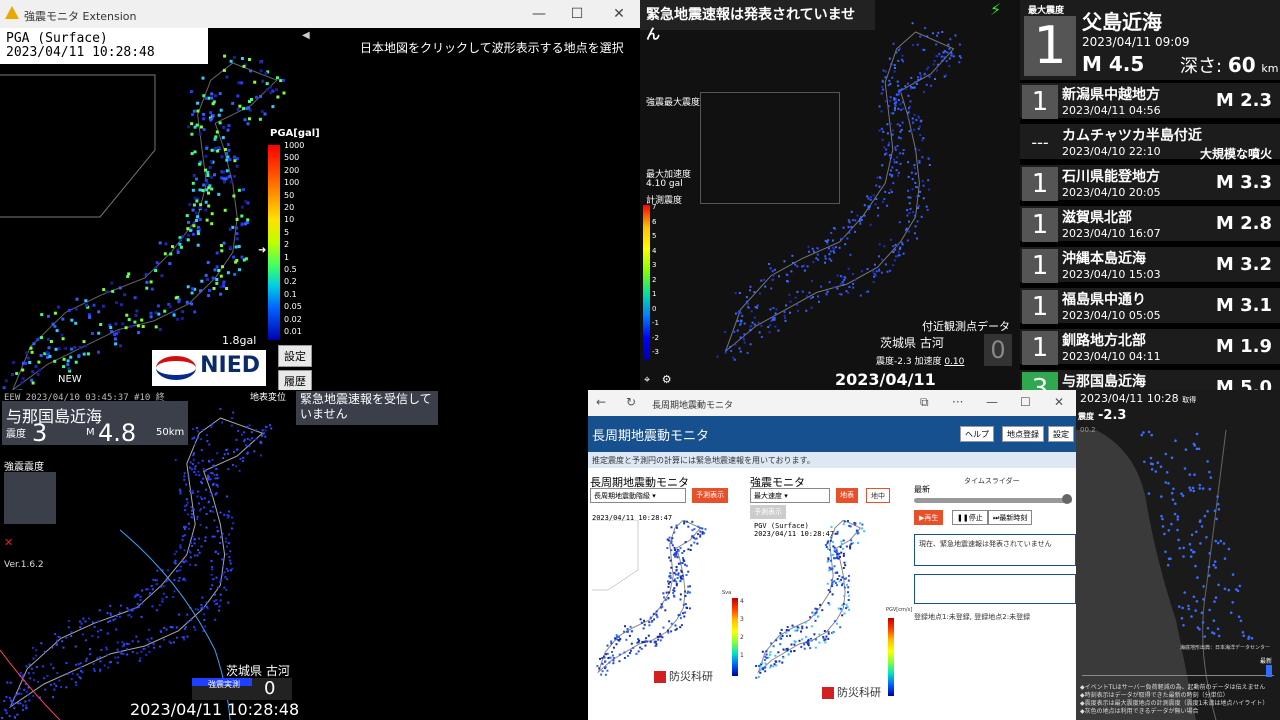  I want to click on back-icon: ←, so click(601, 402).